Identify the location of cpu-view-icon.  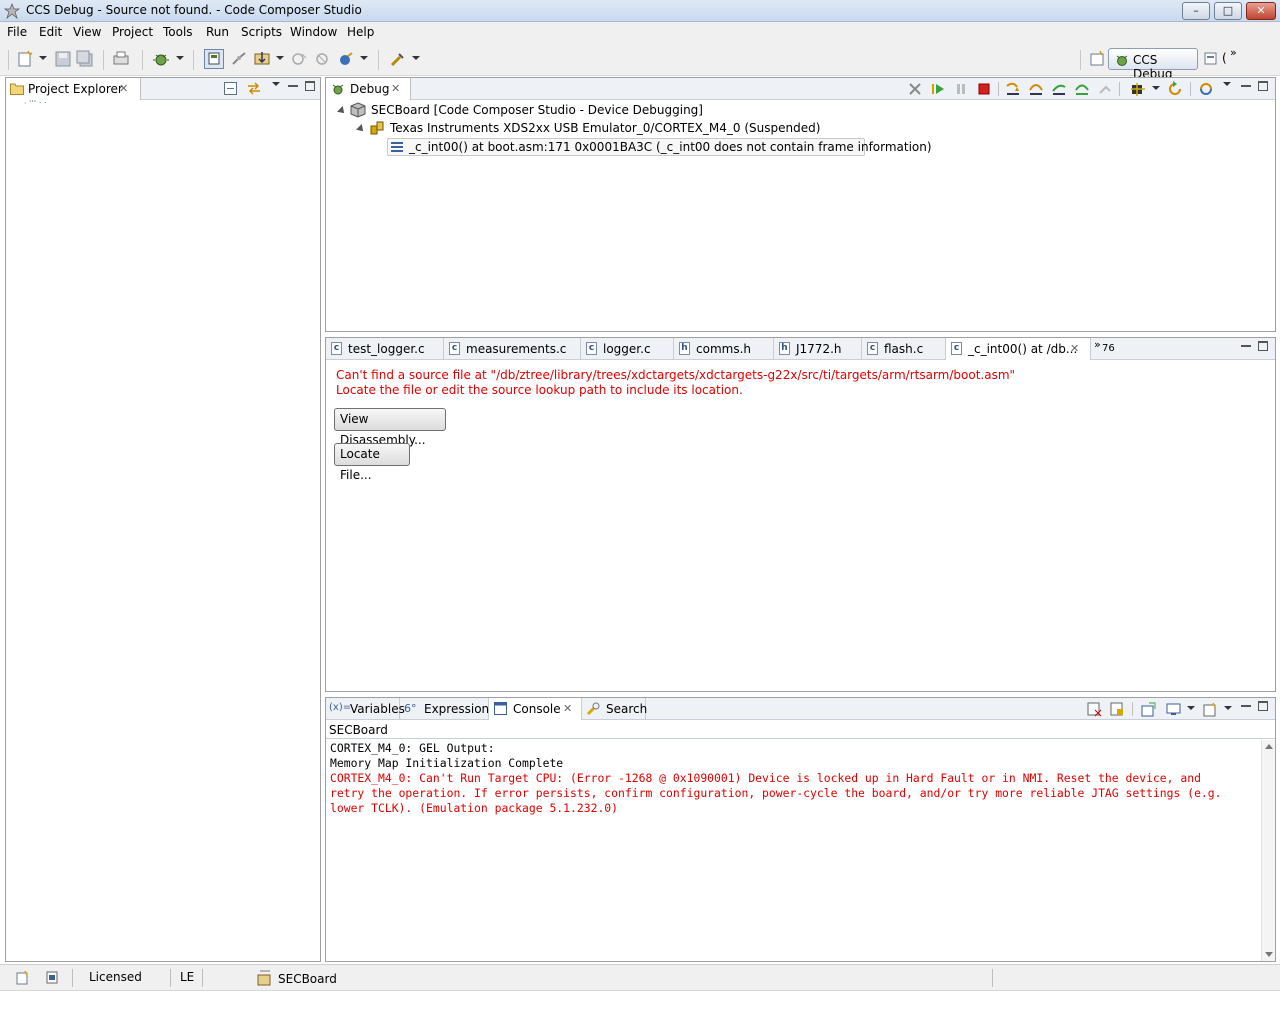
(214, 59).